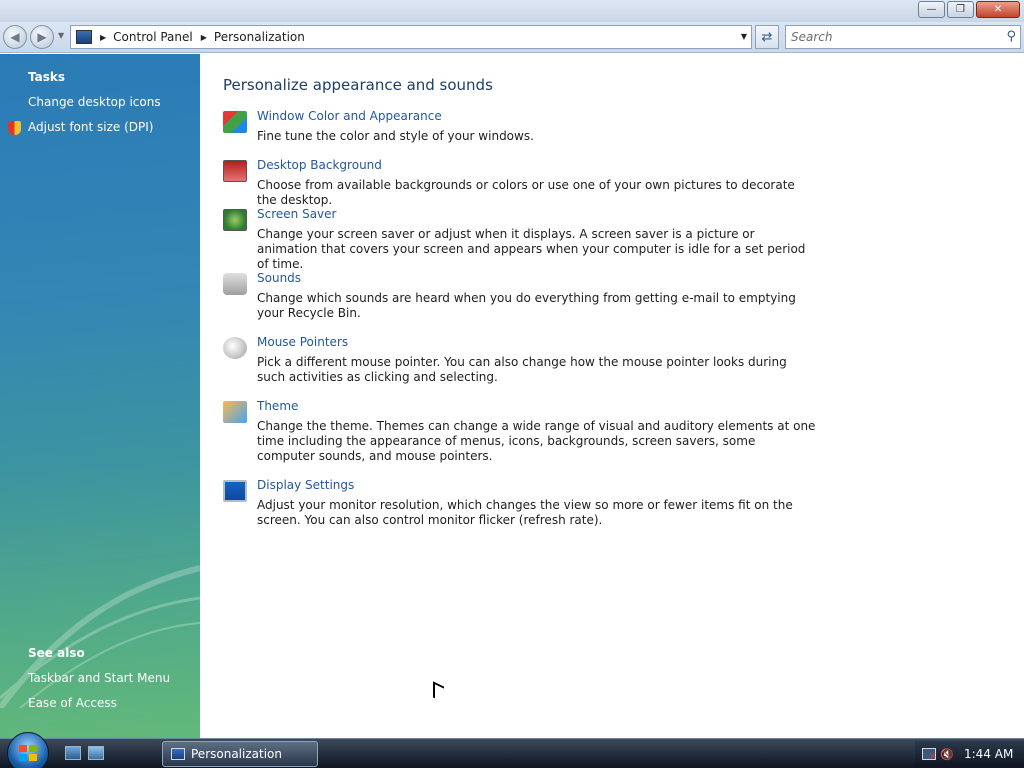  What do you see at coordinates (349, 116) in the screenshot?
I see `window-color-link: Window Color and Appearance` at bounding box center [349, 116].